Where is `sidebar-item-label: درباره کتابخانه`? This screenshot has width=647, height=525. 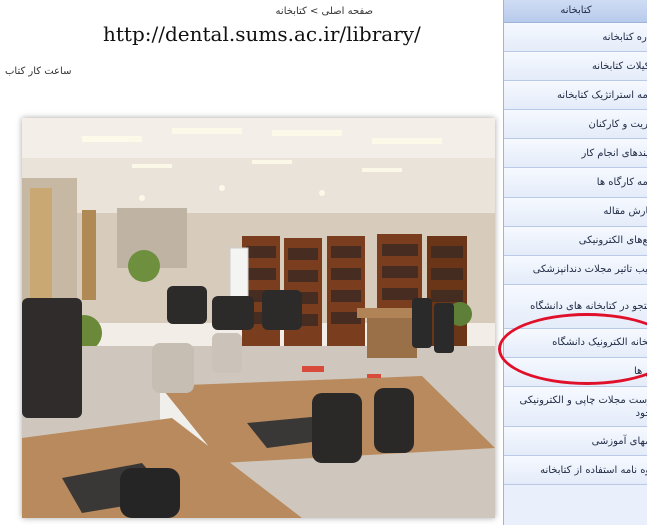
sidebar-item-label: درباره کتابخانه is located at coordinates (624, 37).